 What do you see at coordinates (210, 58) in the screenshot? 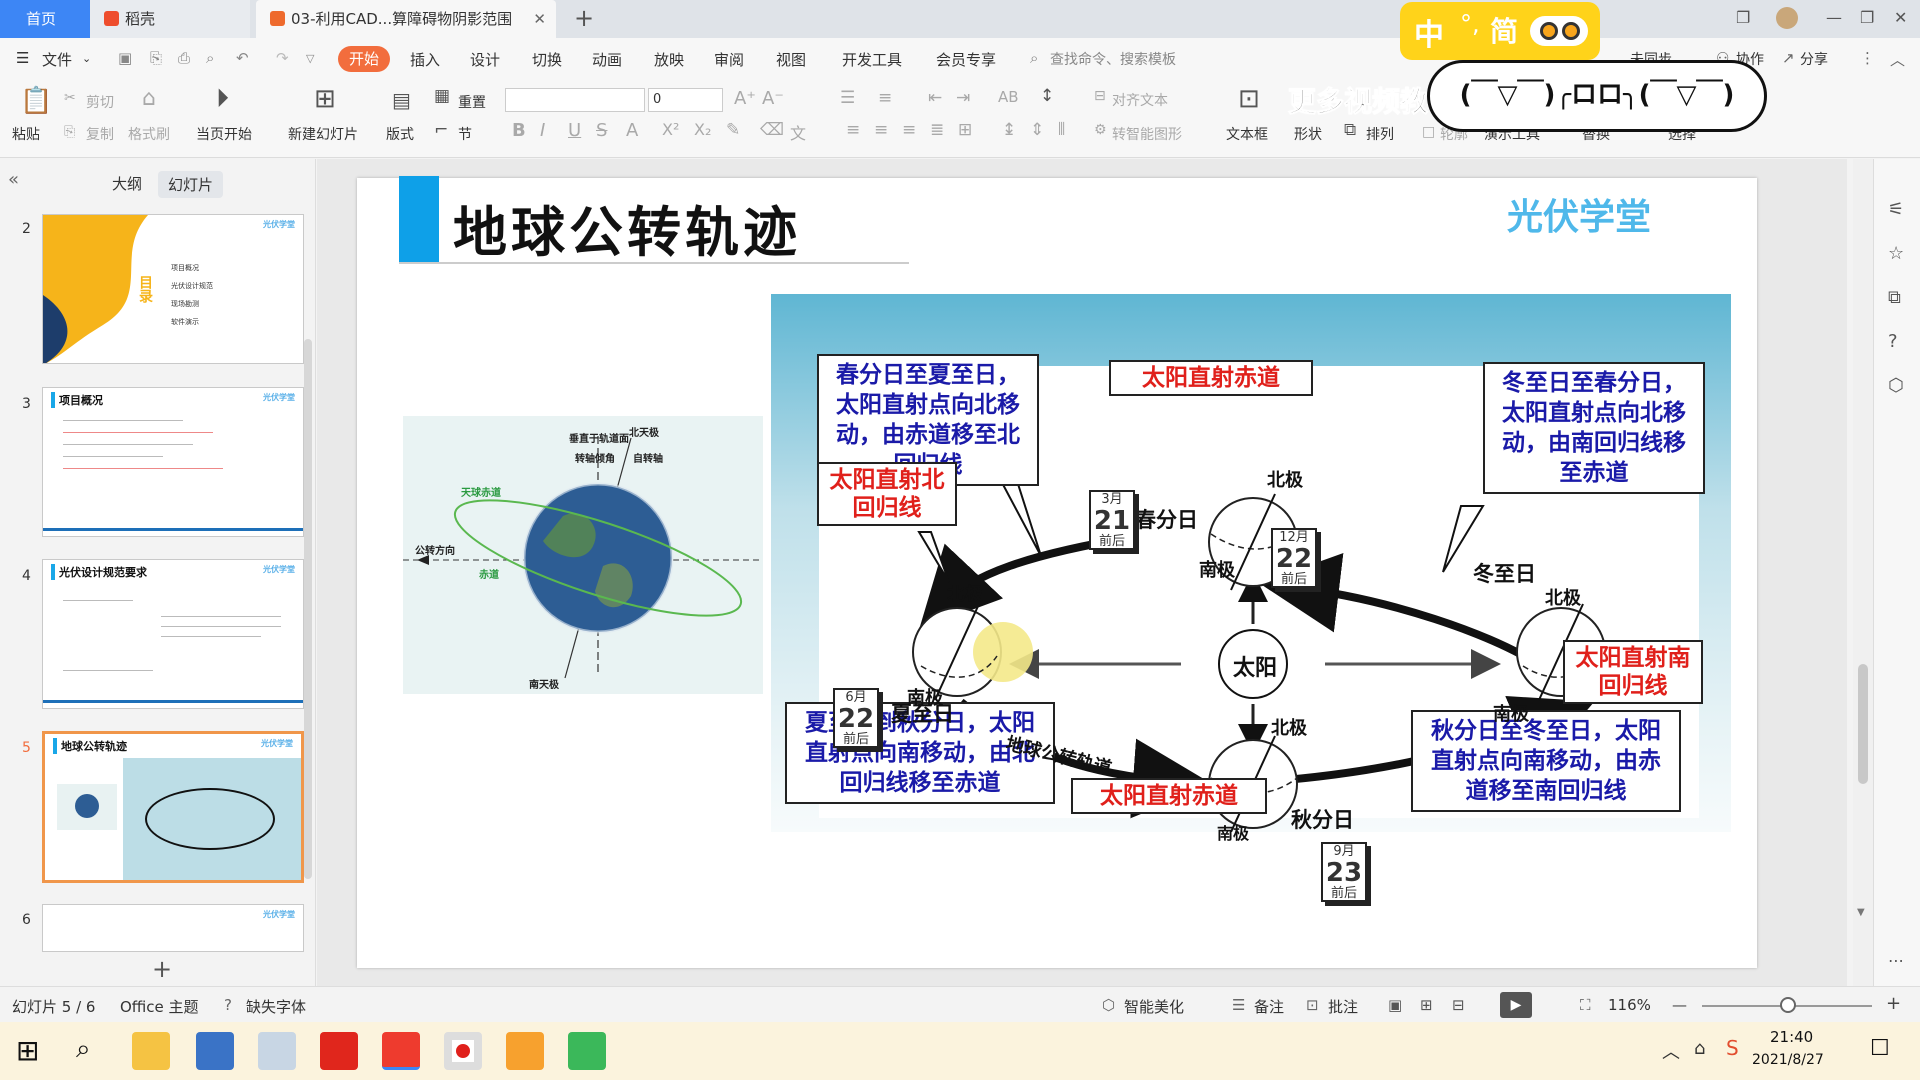
I see `preview-icon: ⌕` at bounding box center [210, 58].